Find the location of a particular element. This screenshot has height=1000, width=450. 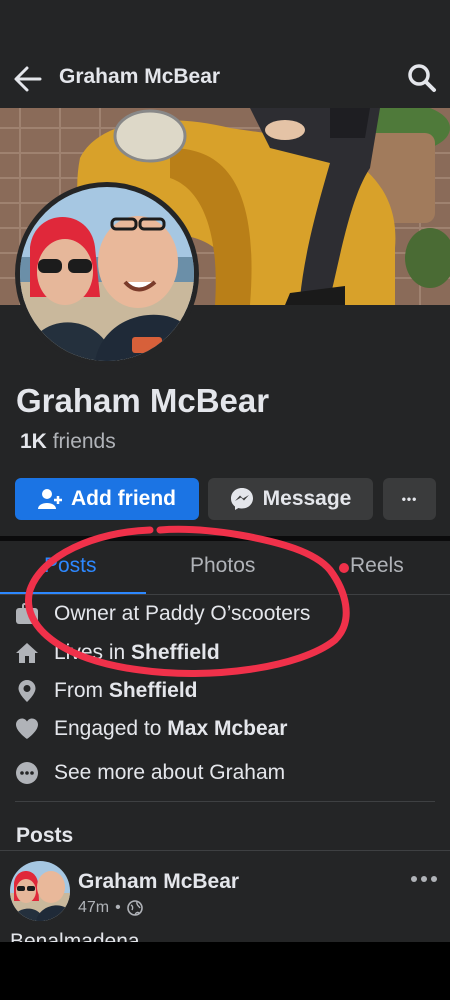

about-item-from: From Sheffield is located at coordinates (225, 691).